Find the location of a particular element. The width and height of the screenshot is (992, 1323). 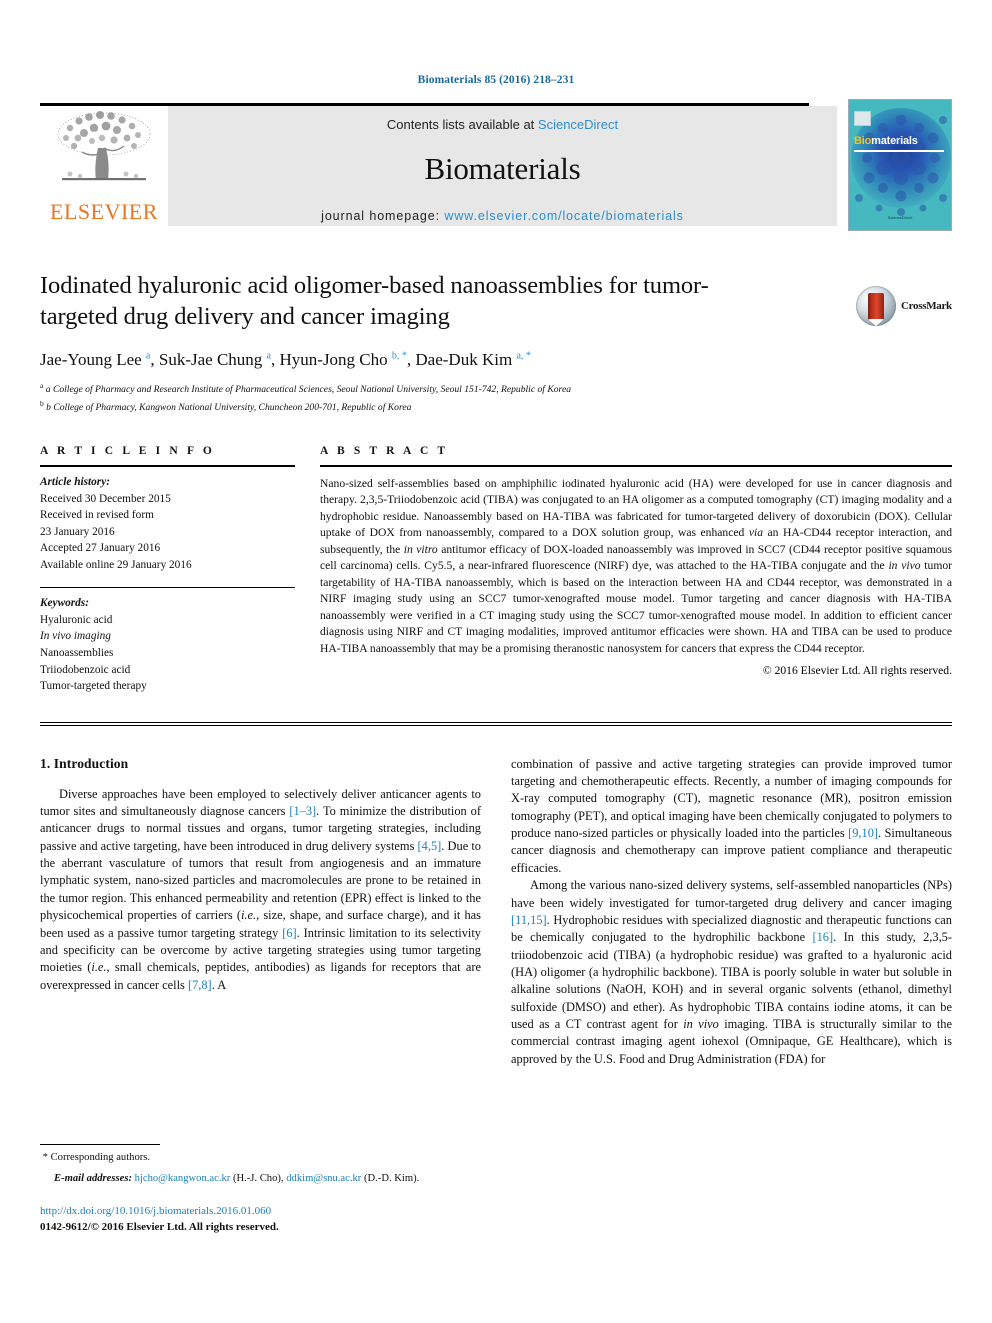

journal-homepage-link: www.elsevier.com/locate/biomaterials is located at coordinates (563, 216).